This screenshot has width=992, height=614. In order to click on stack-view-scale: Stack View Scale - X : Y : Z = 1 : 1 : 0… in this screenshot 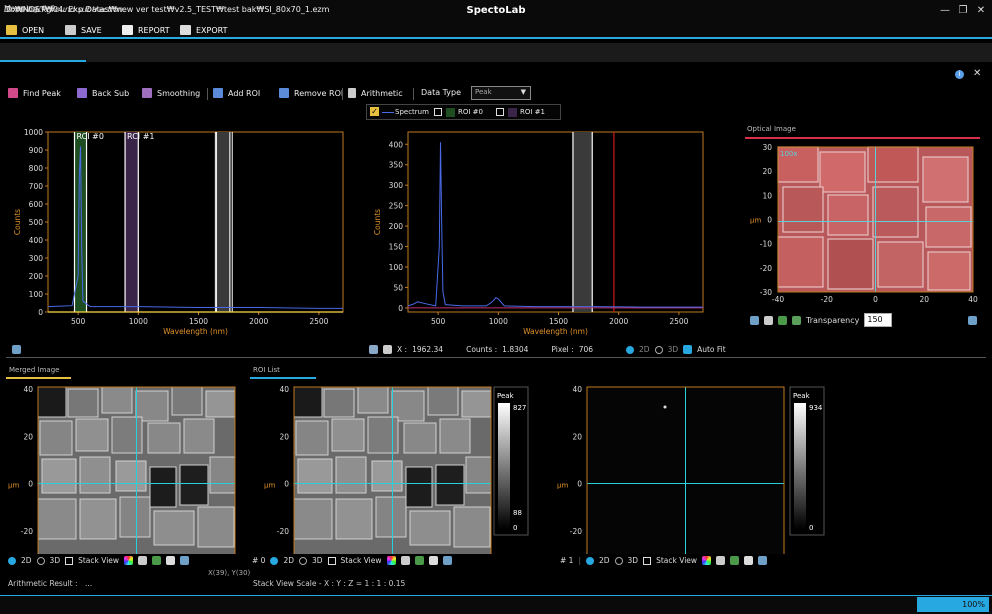, I will do `click(329, 583)`.